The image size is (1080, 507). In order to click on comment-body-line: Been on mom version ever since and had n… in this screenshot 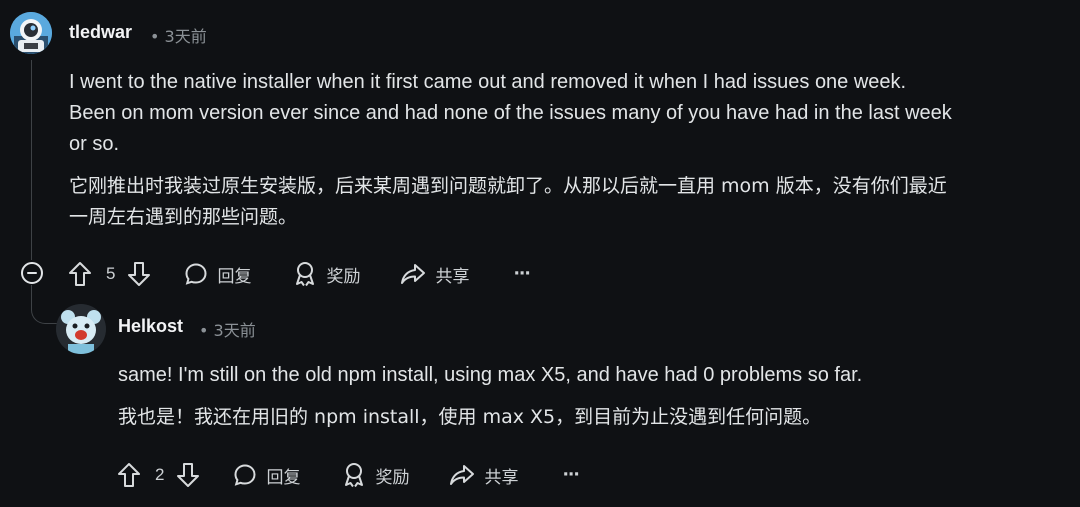, I will do `click(510, 113)`.